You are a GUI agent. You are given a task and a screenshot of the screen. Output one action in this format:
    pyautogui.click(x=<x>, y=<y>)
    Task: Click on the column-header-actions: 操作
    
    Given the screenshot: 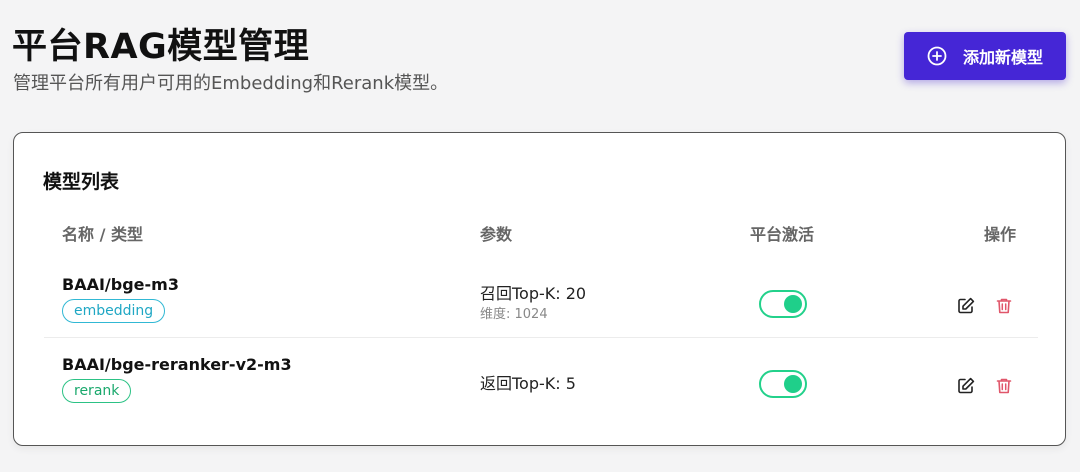 What is the action you would take?
    pyautogui.click(x=1000, y=234)
    